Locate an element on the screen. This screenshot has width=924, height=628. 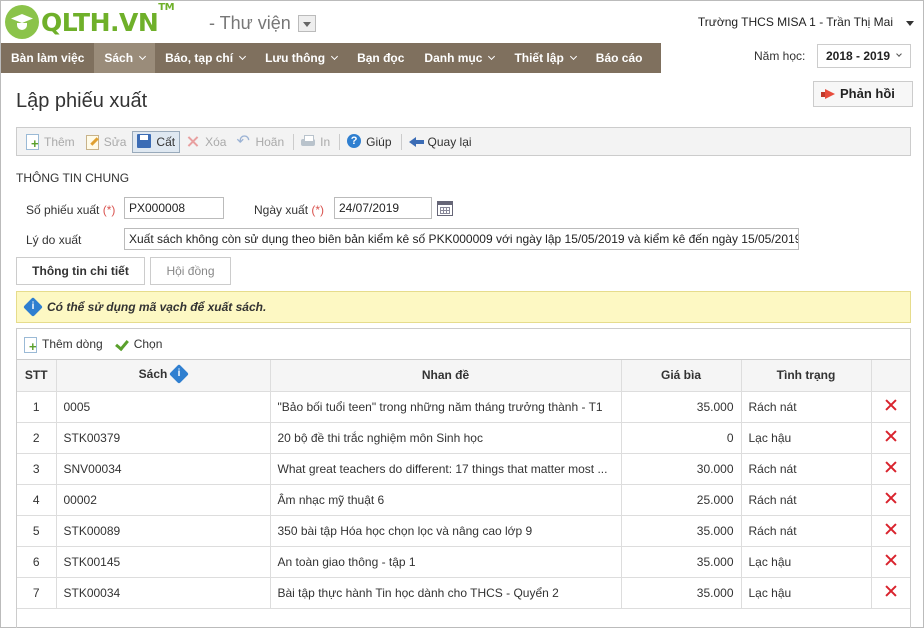
delete-icon is located at coordinates (193, 141).